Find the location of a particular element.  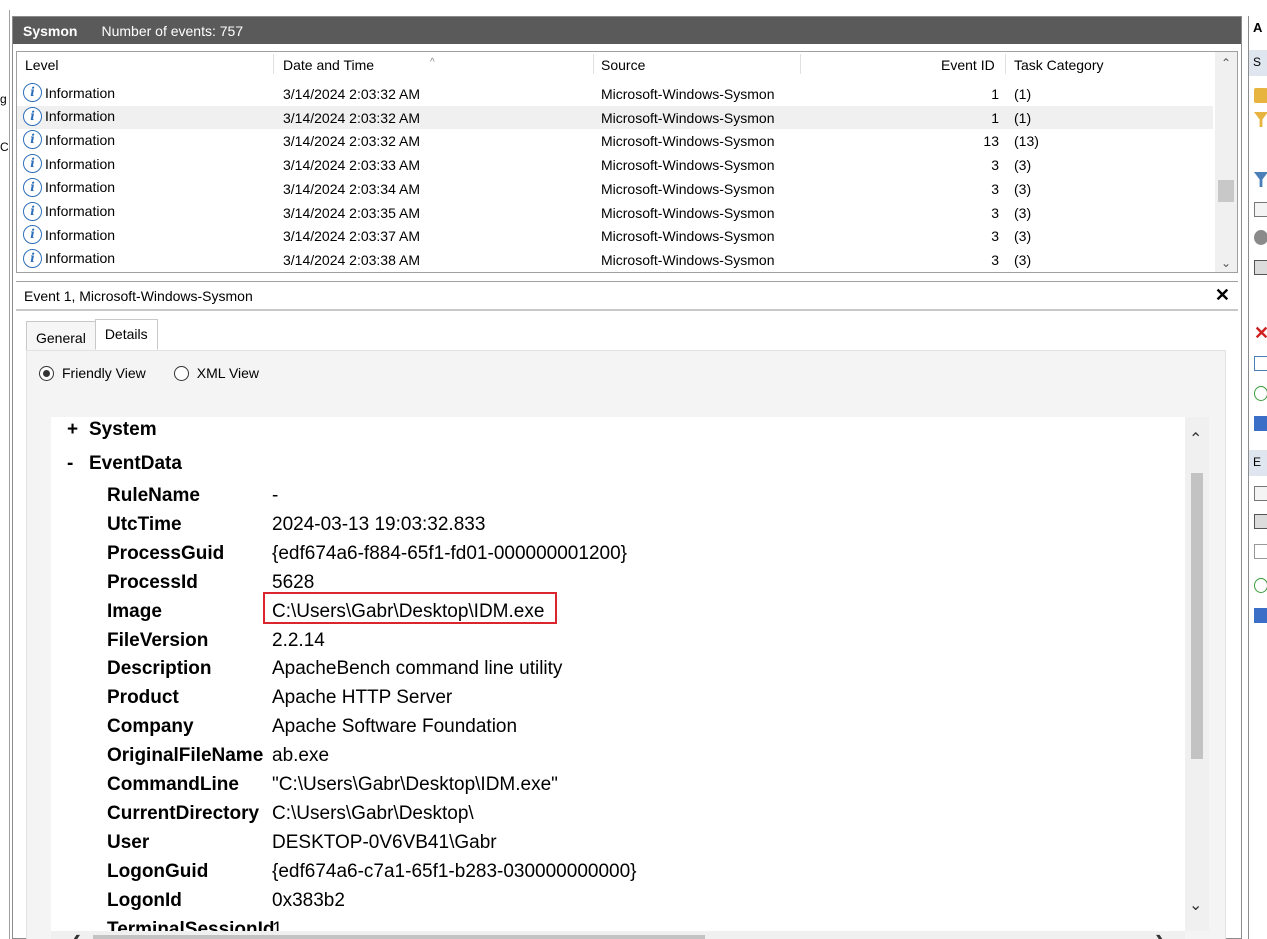

tab-general: General is located at coordinates (61, 335).